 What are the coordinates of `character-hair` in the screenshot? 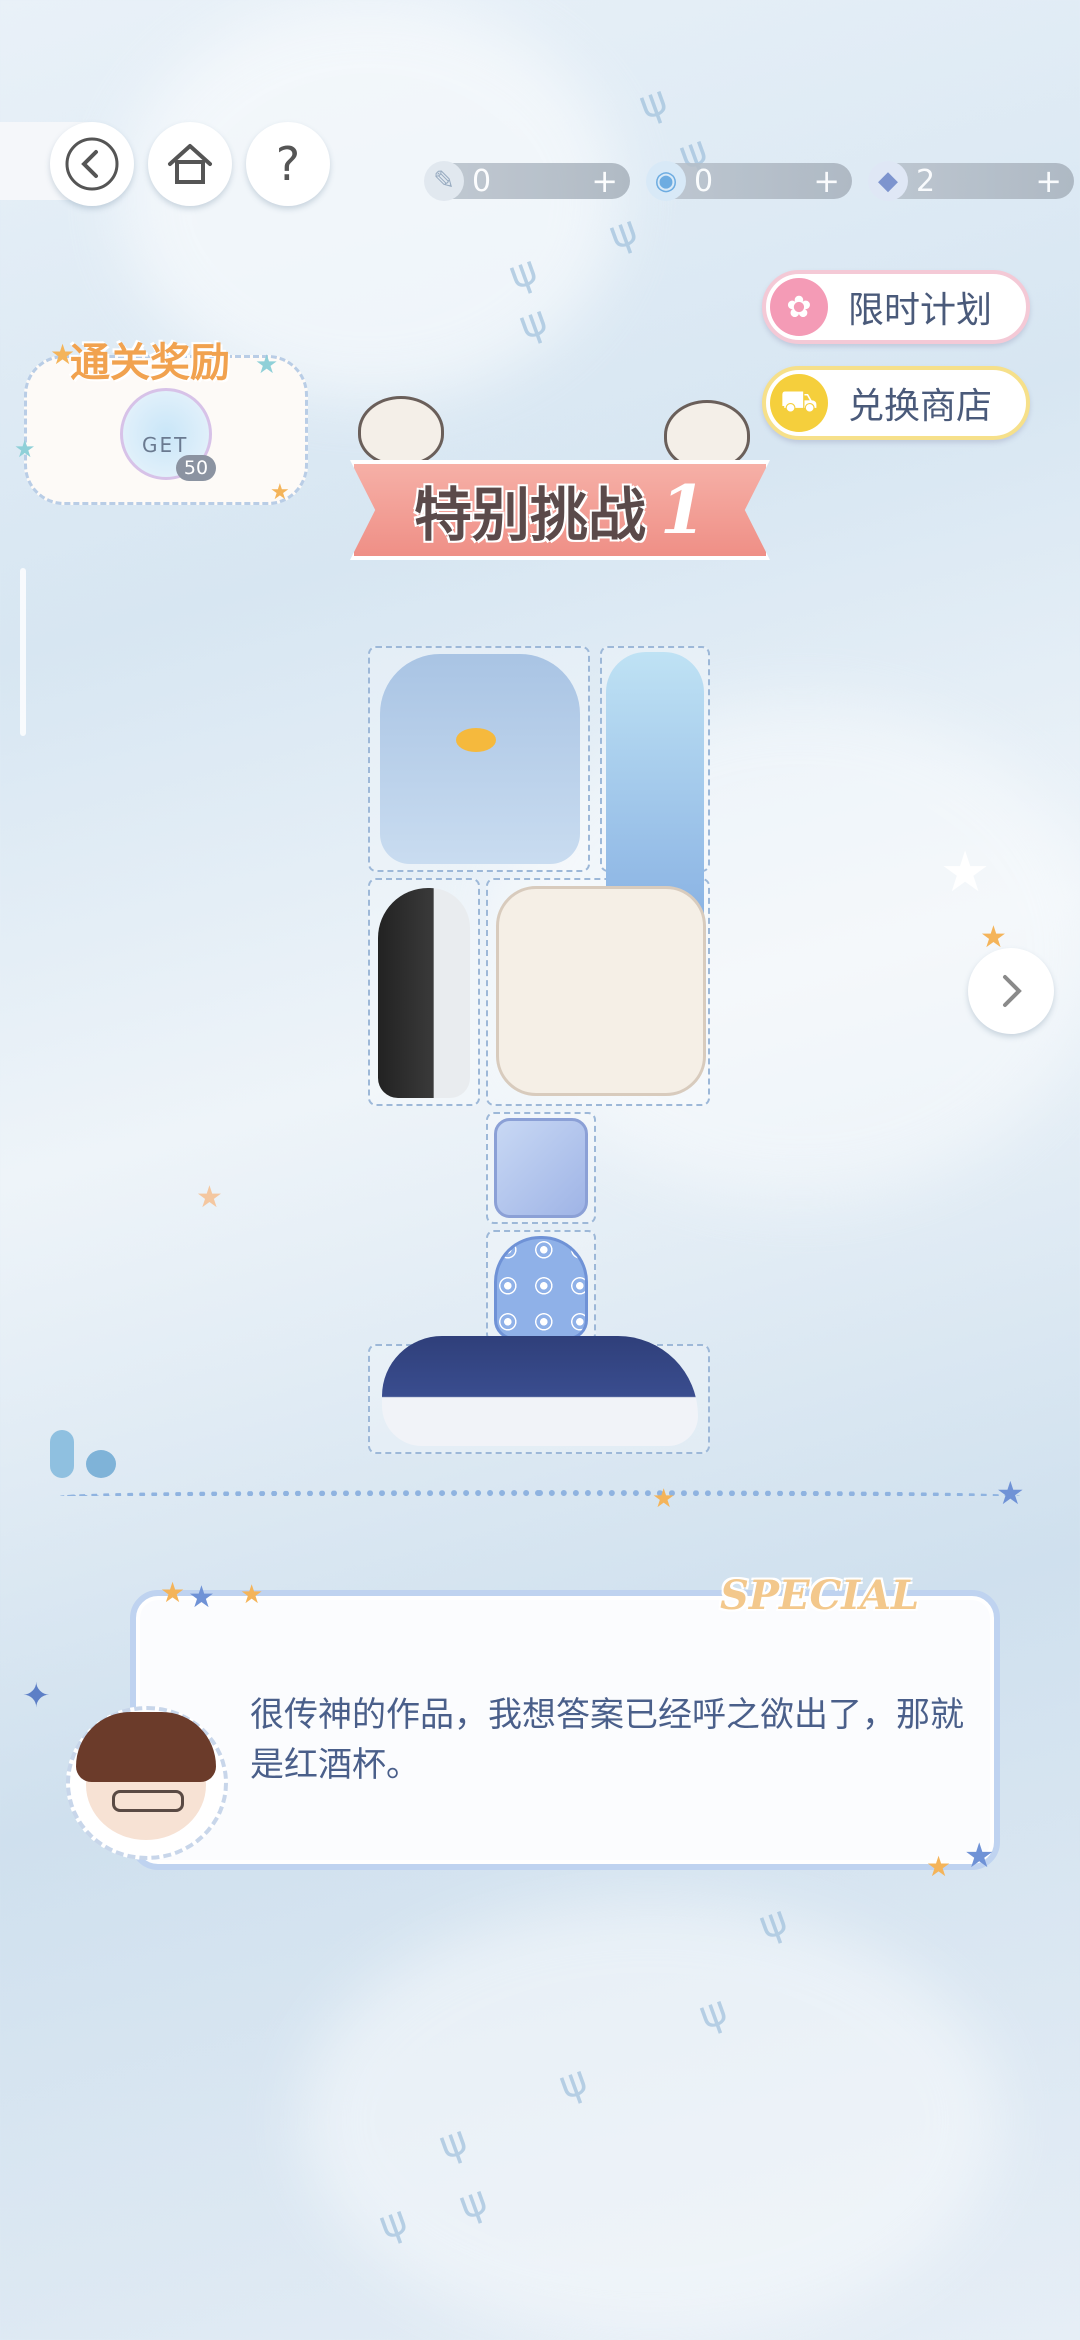 It's located at (146, 1747).